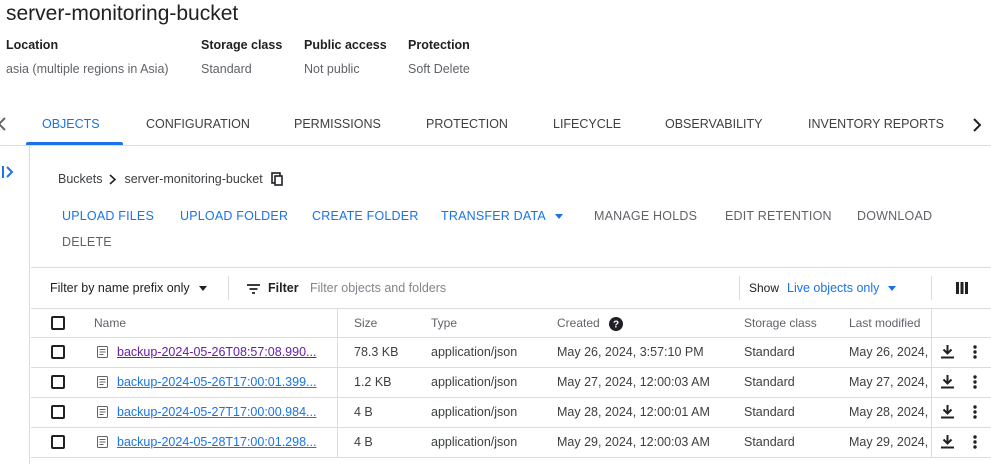  What do you see at coordinates (108, 216) in the screenshot?
I see `upload-files-button: UPLOAD FILES` at bounding box center [108, 216].